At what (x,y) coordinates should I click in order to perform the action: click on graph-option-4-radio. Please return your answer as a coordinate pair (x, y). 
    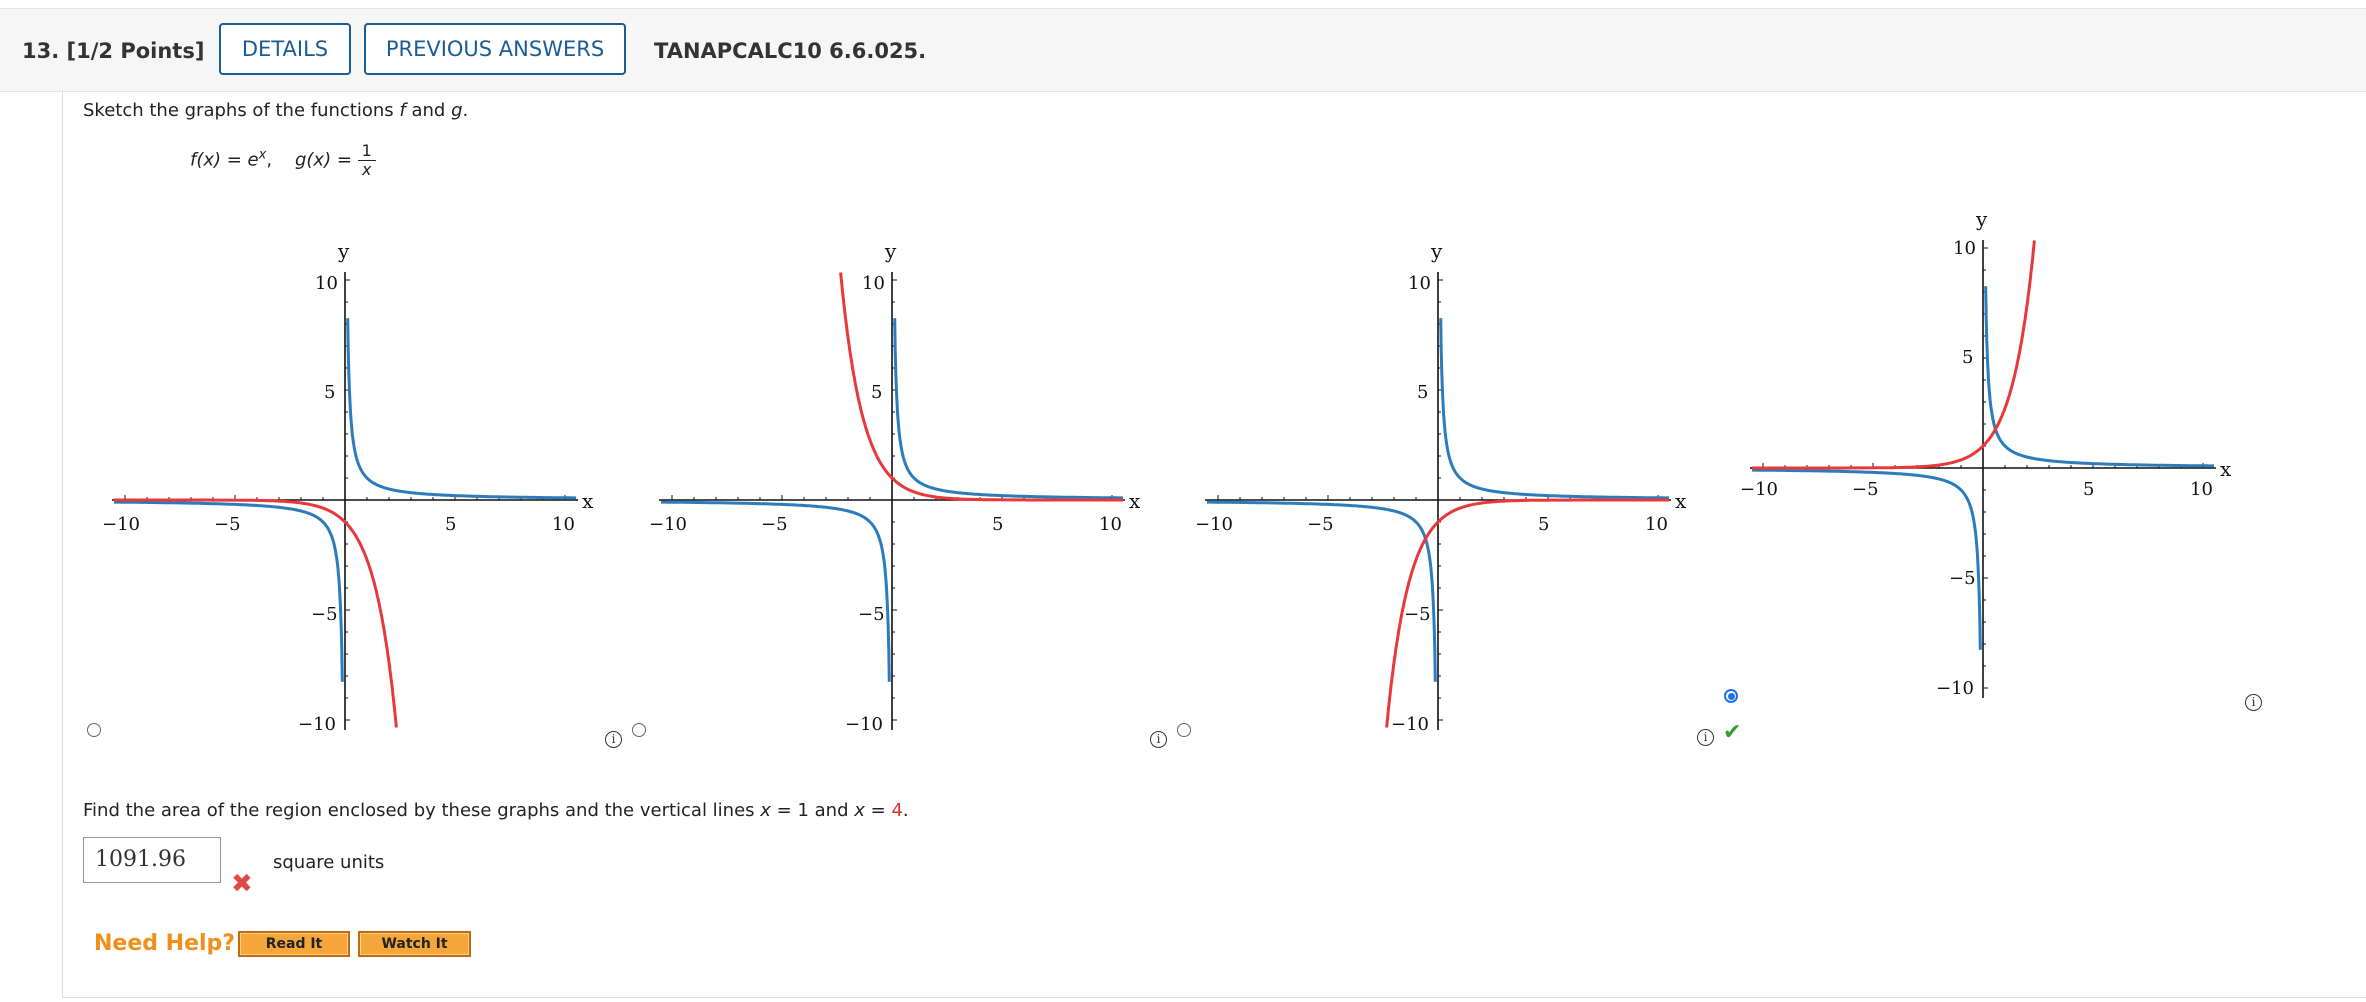
    Looking at the image, I should click on (1731, 696).